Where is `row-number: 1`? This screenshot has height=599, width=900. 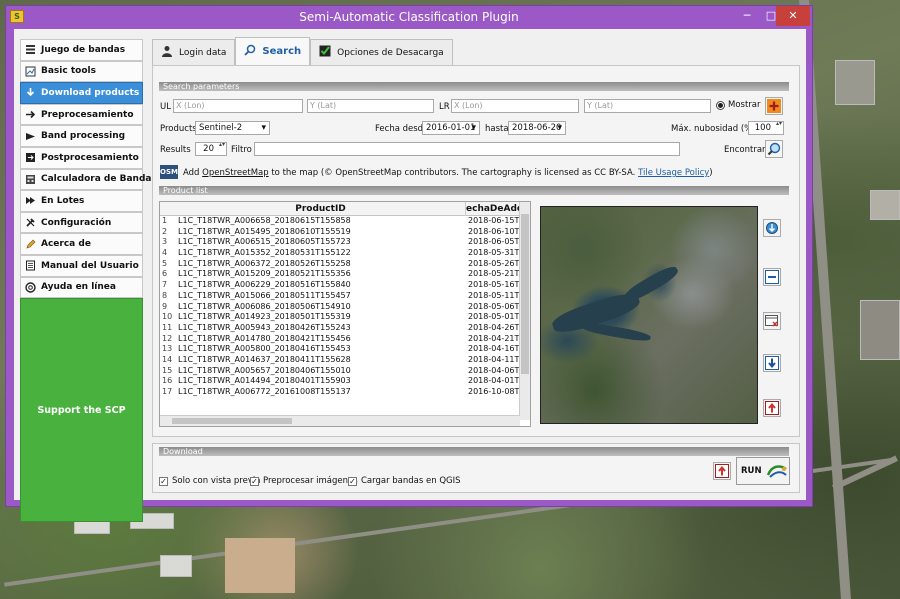
row-number: 1 is located at coordinates (165, 220).